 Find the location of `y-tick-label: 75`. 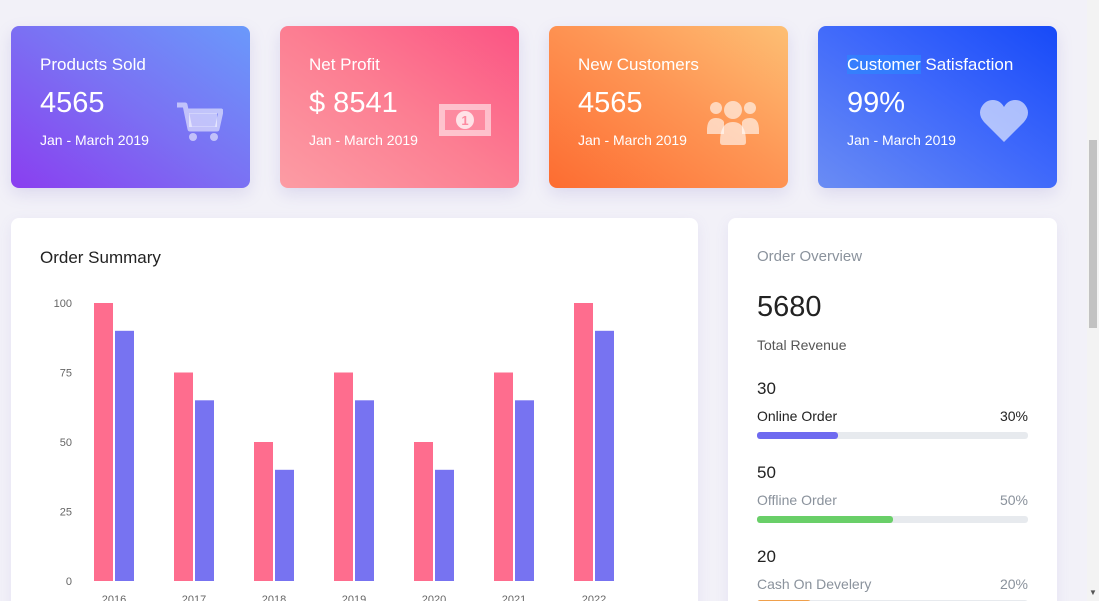

y-tick-label: 75 is located at coordinates (66, 374).